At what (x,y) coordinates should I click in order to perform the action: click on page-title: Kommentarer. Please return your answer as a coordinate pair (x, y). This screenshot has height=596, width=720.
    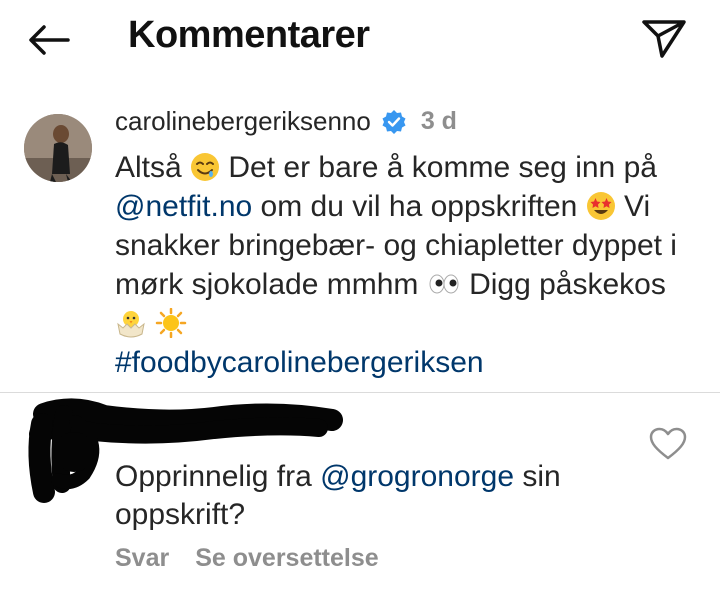
    Looking at the image, I should click on (249, 35).